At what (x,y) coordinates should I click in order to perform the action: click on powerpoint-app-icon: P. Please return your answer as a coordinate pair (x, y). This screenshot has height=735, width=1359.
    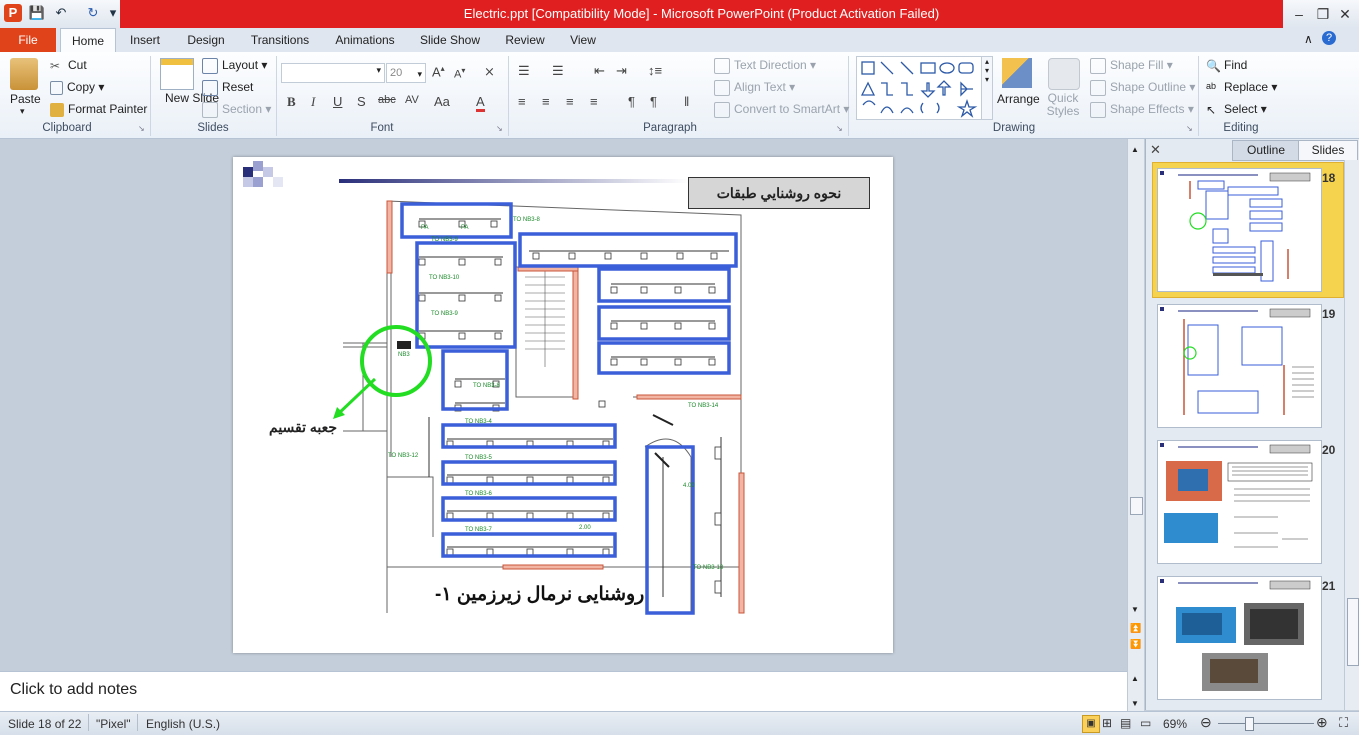
    Looking at the image, I should click on (13, 13).